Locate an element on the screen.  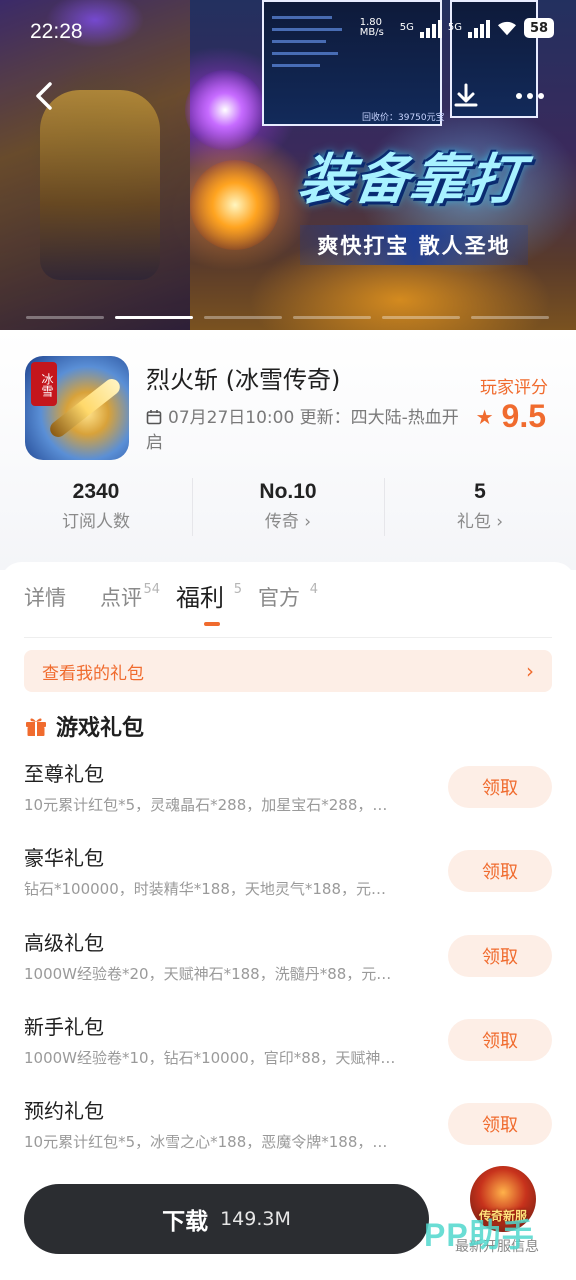
gift-item: 至尊礼包 10元累计红包*5，灵魂晶石*288，加星宝石*288，… 领取 is located at coordinates (288, 795).